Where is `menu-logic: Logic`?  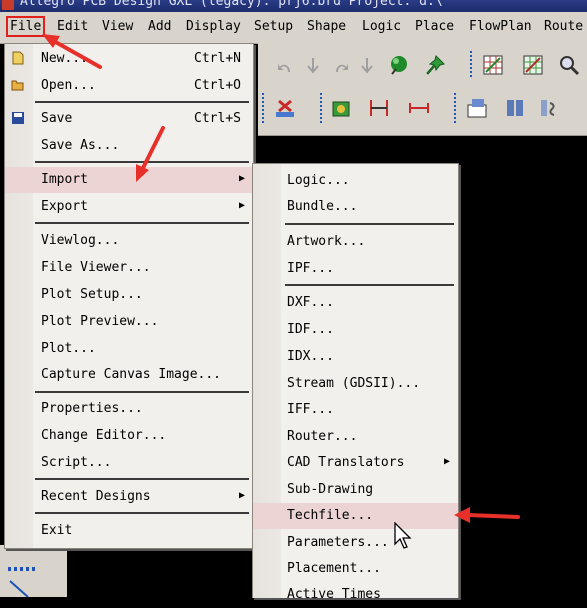 menu-logic: Logic is located at coordinates (381, 26).